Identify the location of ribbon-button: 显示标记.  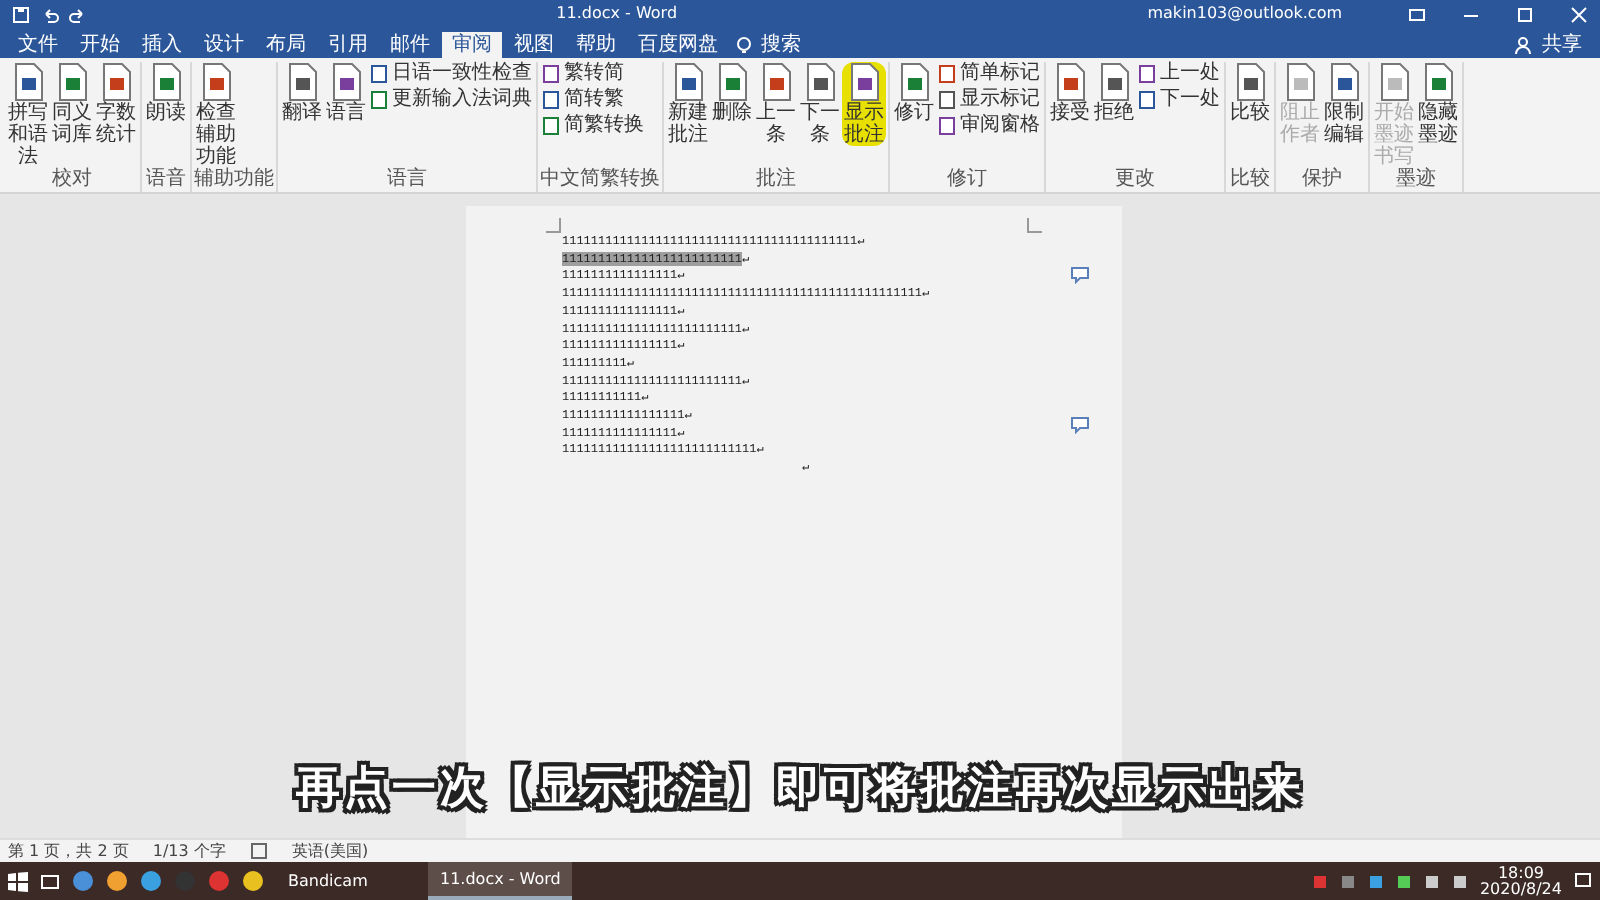
(989, 100).